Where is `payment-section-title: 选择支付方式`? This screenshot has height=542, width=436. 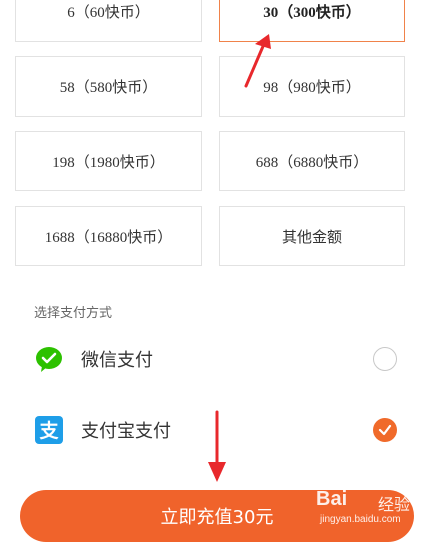 payment-section-title: 选择支付方式 is located at coordinates (73, 313).